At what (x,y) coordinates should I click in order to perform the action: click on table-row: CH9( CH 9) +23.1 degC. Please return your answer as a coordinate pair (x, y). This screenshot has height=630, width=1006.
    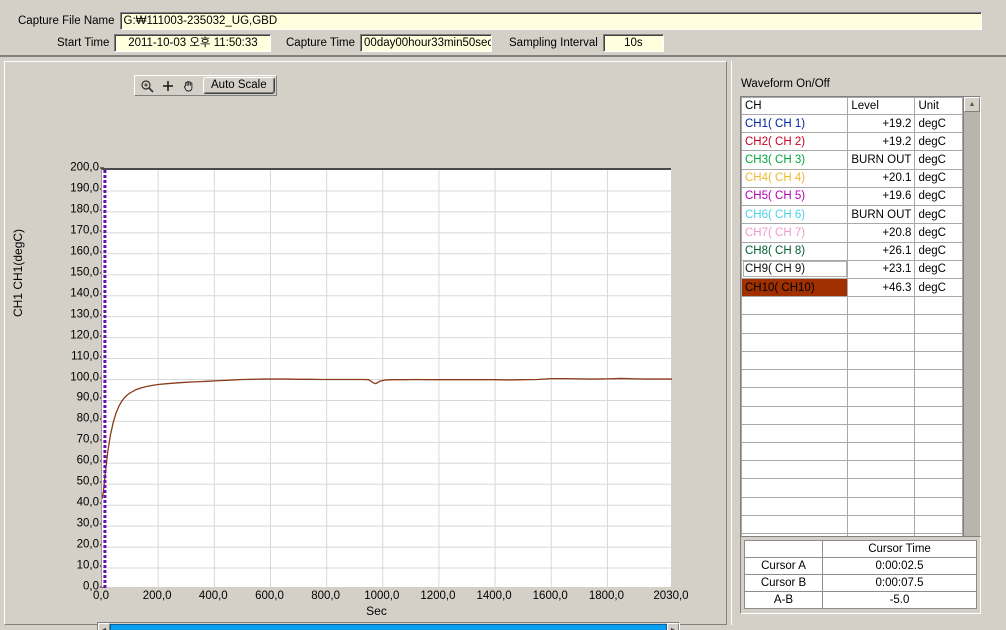
    Looking at the image, I should click on (851, 269).